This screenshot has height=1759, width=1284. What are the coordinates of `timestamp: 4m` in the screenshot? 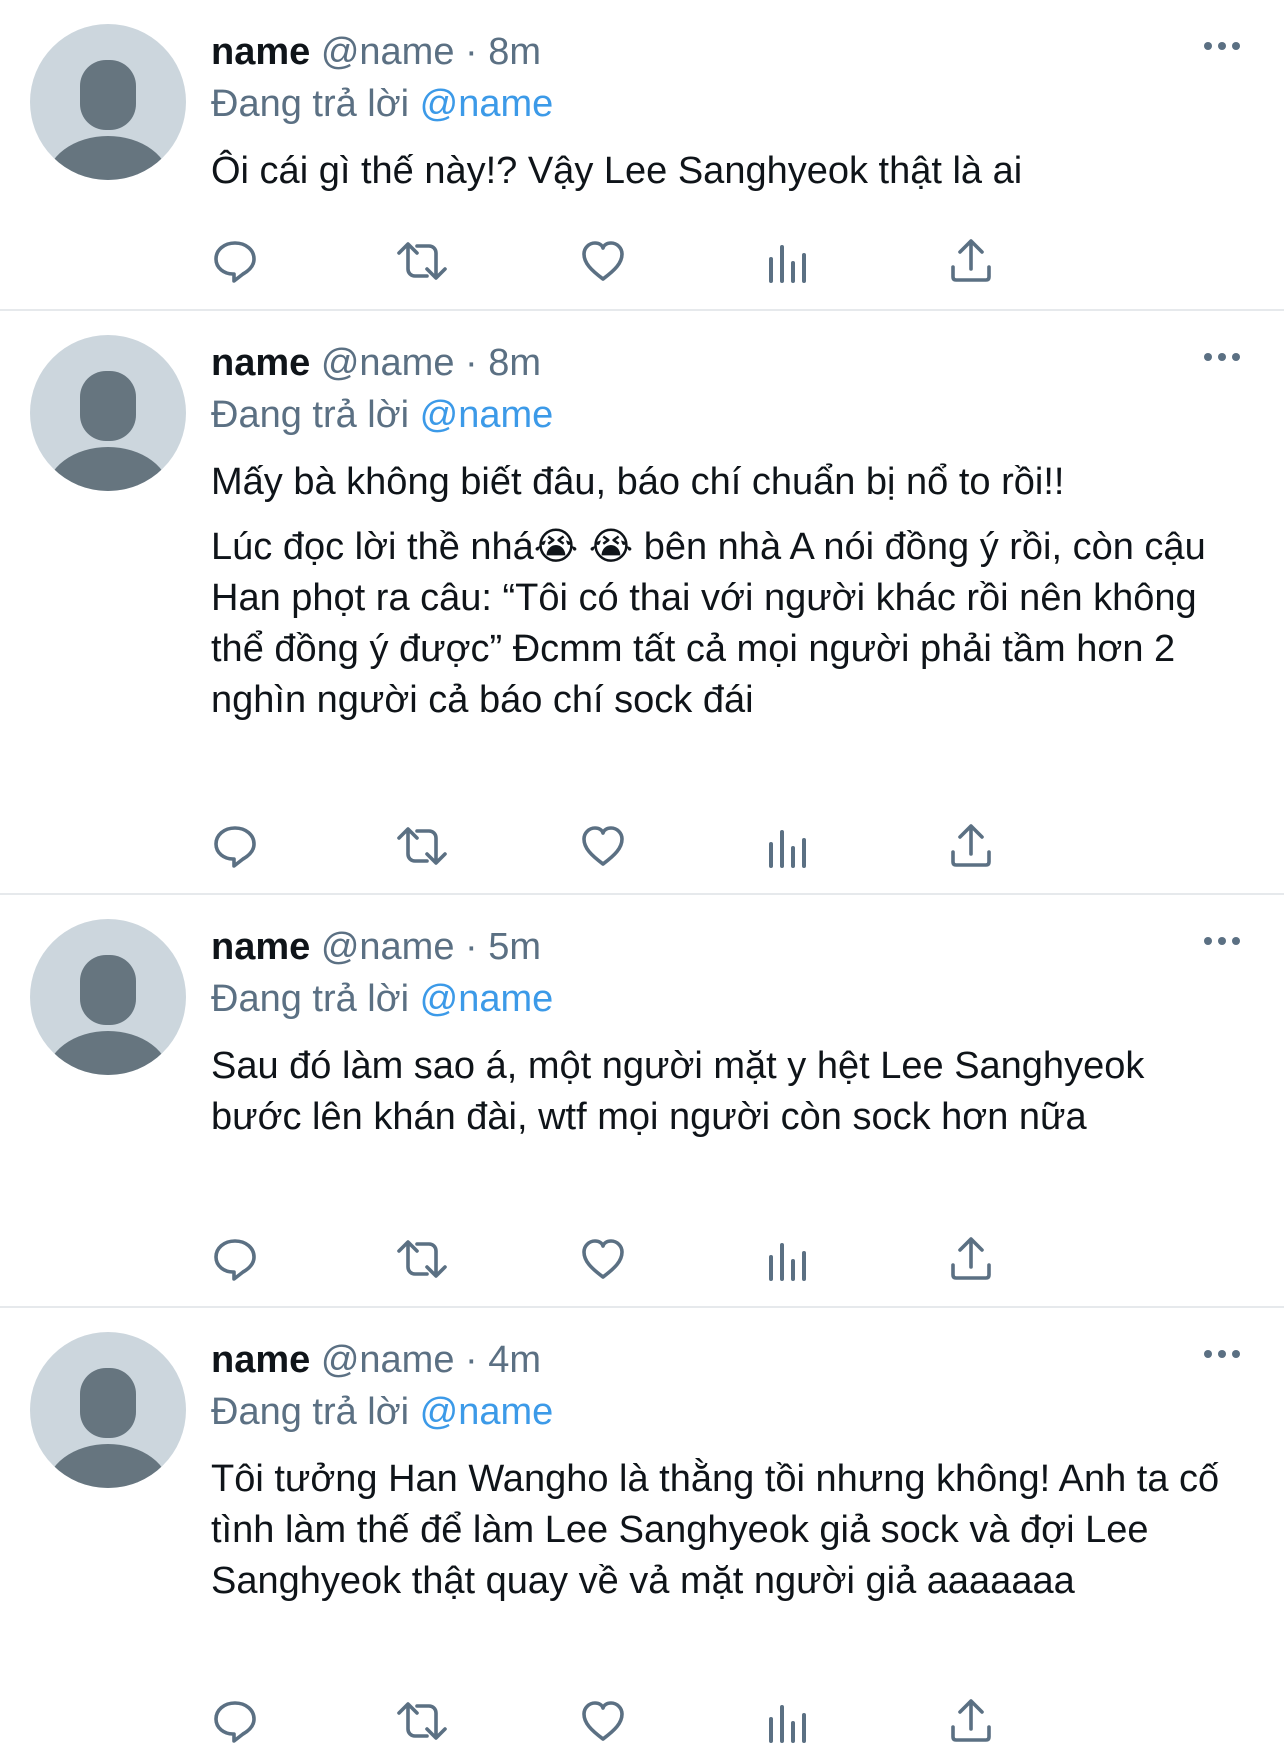 It's located at (514, 1360).